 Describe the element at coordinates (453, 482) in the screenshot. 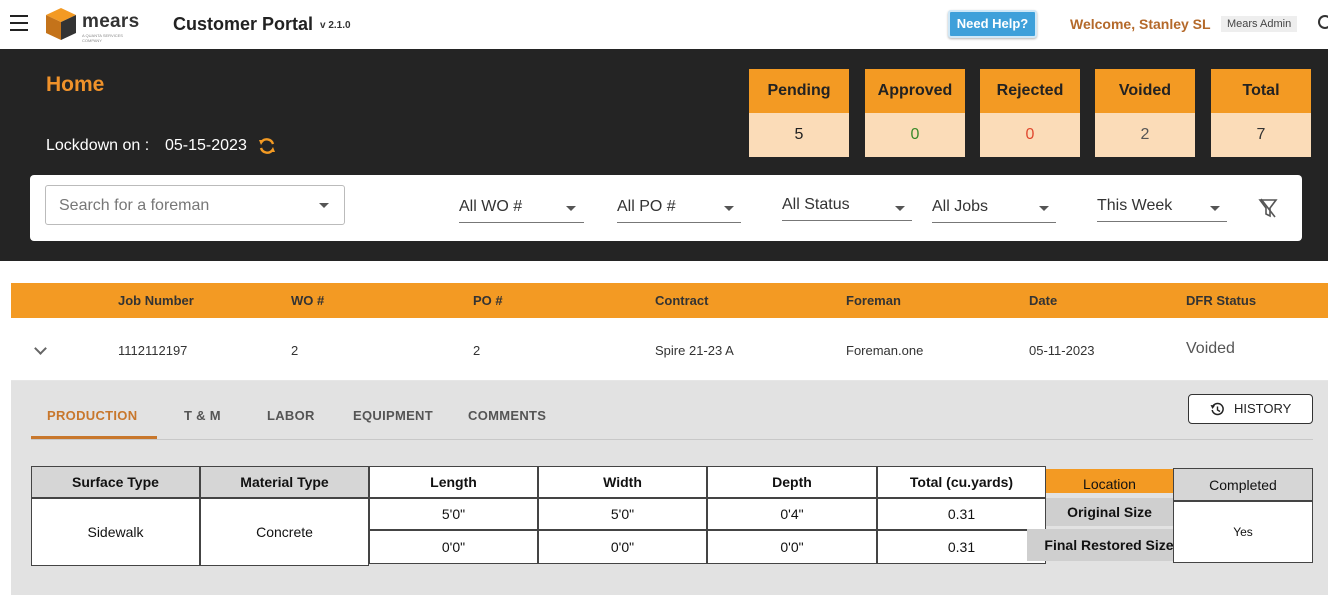

I see `header-length: Length` at that location.